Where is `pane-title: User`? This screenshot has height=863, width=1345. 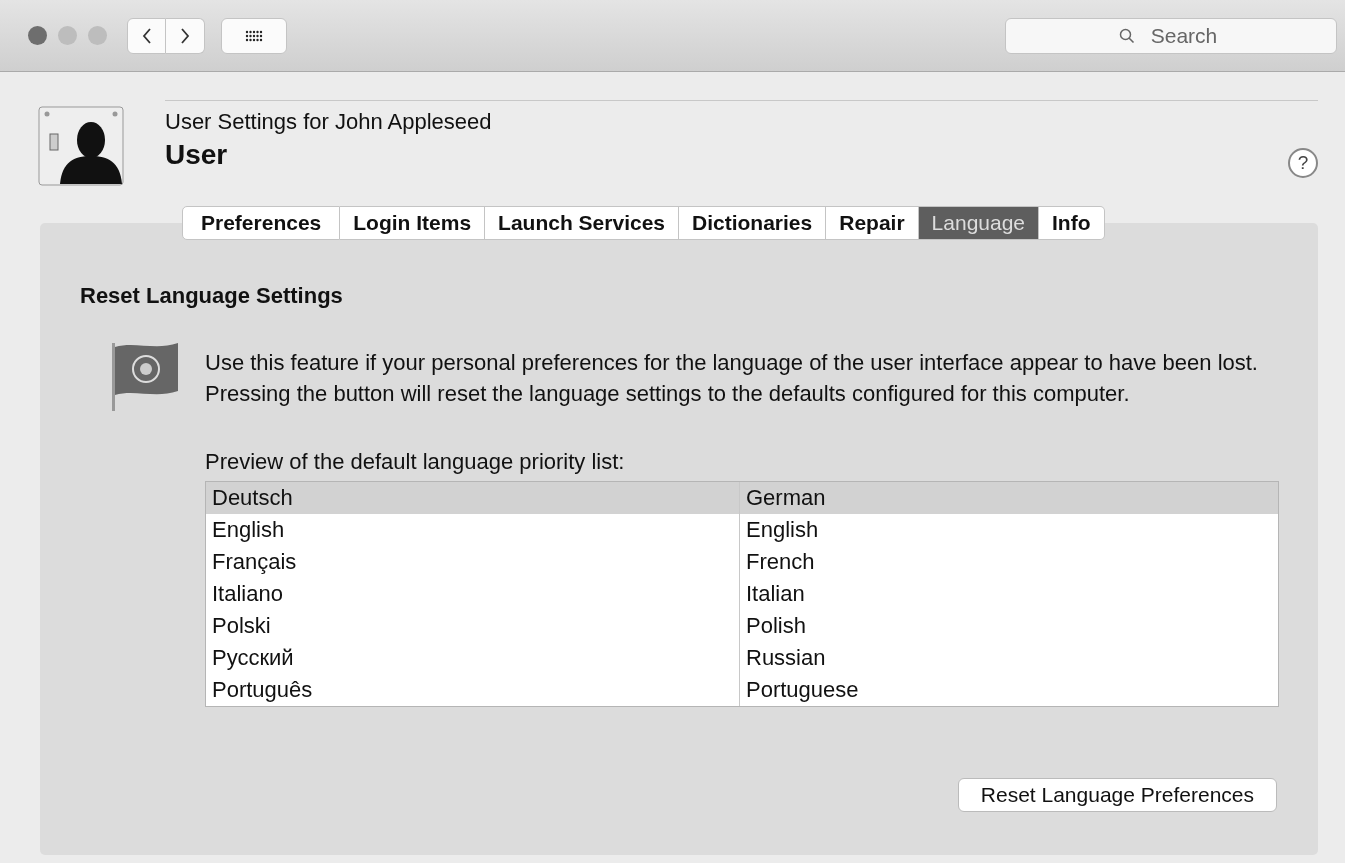 pane-title: User is located at coordinates (196, 155).